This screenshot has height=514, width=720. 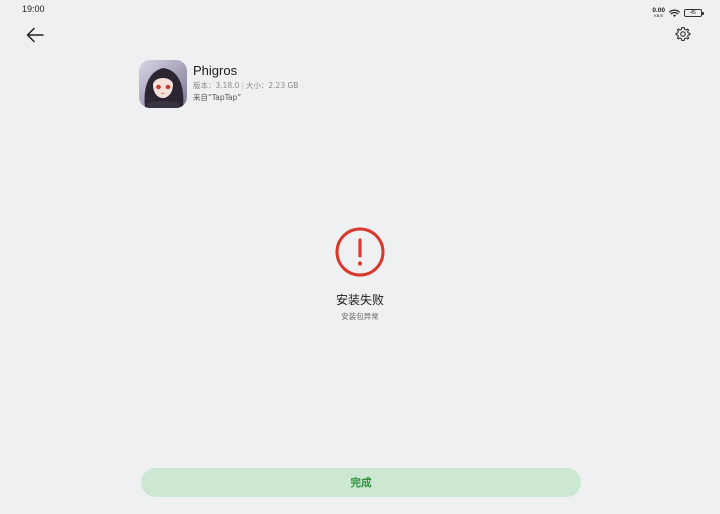 I want to click on settings-button, so click(x=683, y=36).